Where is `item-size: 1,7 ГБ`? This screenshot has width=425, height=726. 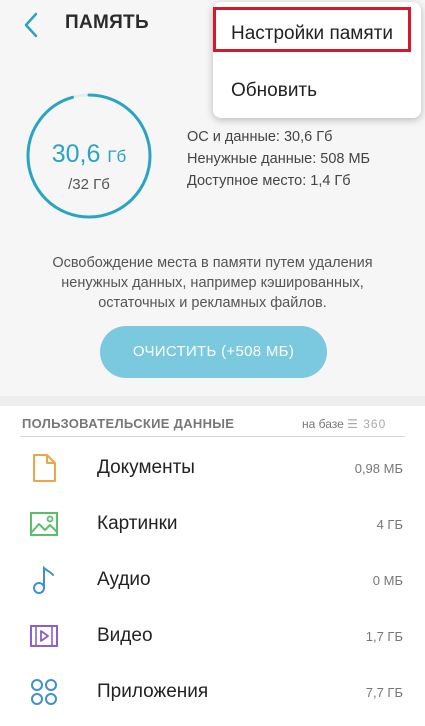
item-size: 1,7 ГБ is located at coordinates (384, 636).